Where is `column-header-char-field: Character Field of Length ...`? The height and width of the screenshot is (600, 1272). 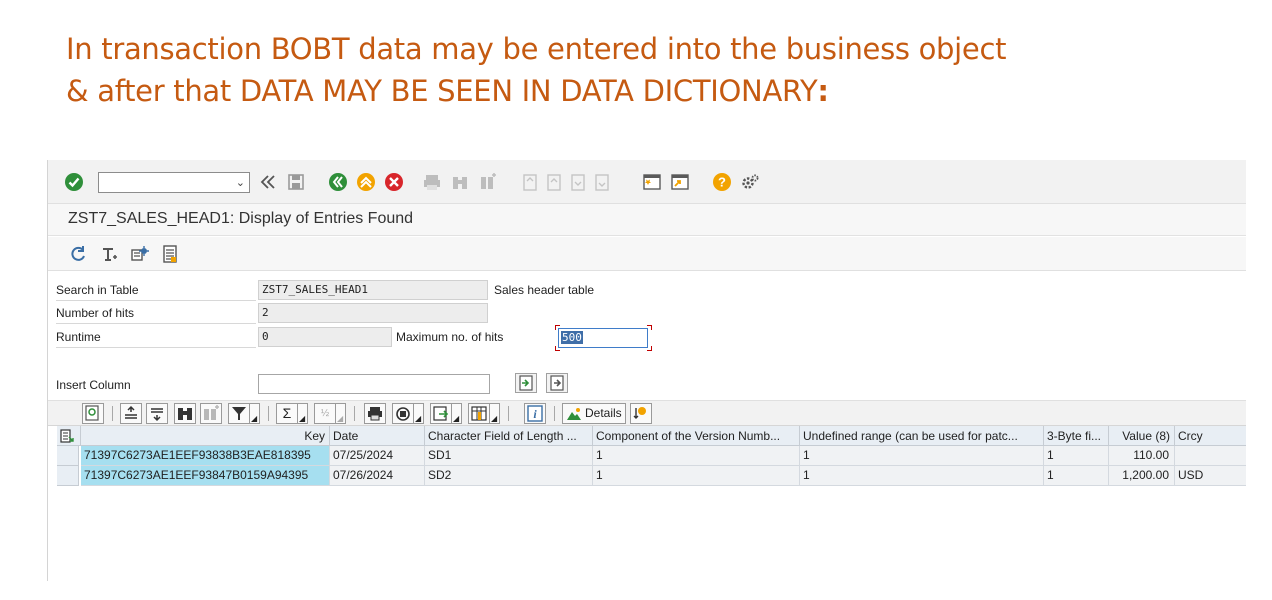 column-header-char-field: Character Field of Length ... is located at coordinates (509, 436).